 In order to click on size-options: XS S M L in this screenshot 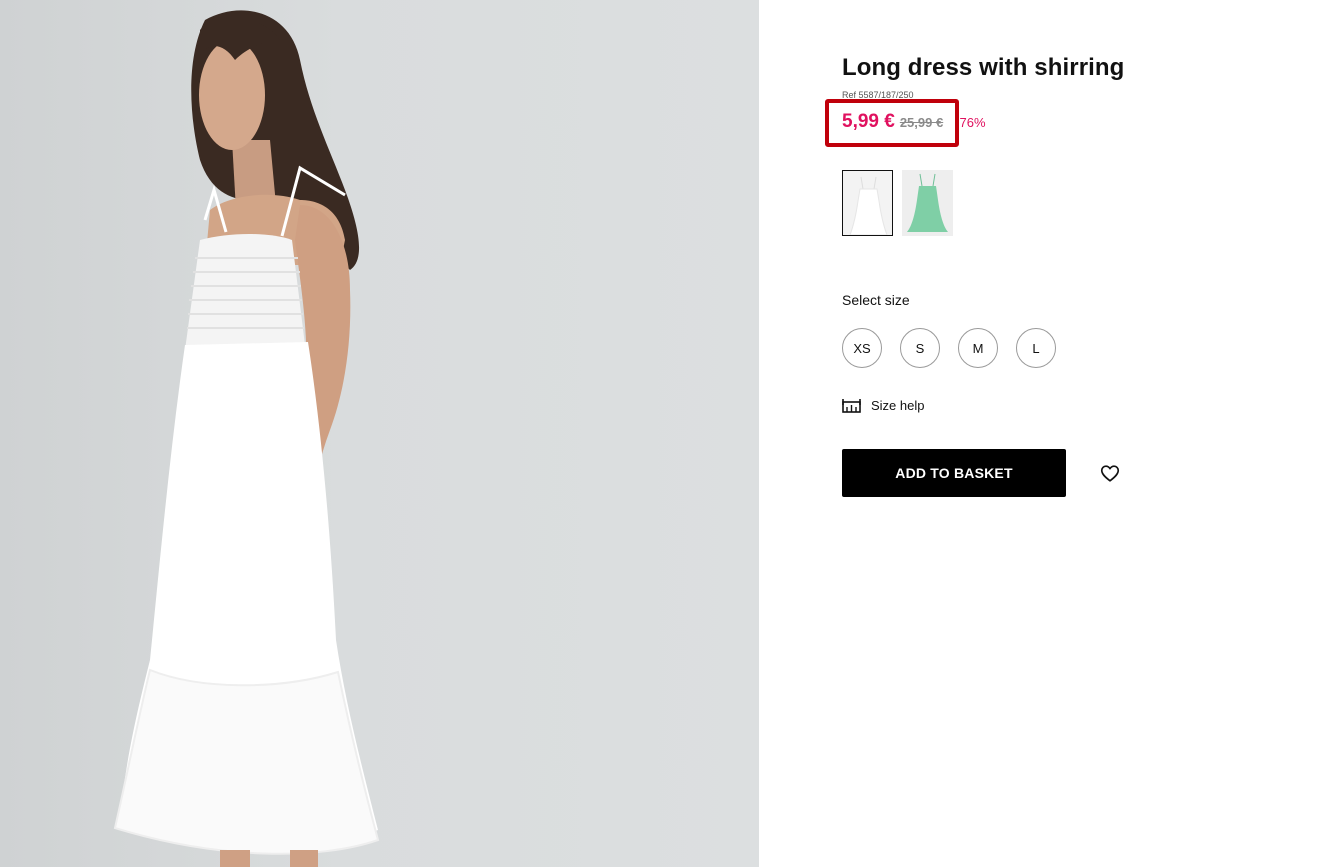, I will do `click(949, 348)`.